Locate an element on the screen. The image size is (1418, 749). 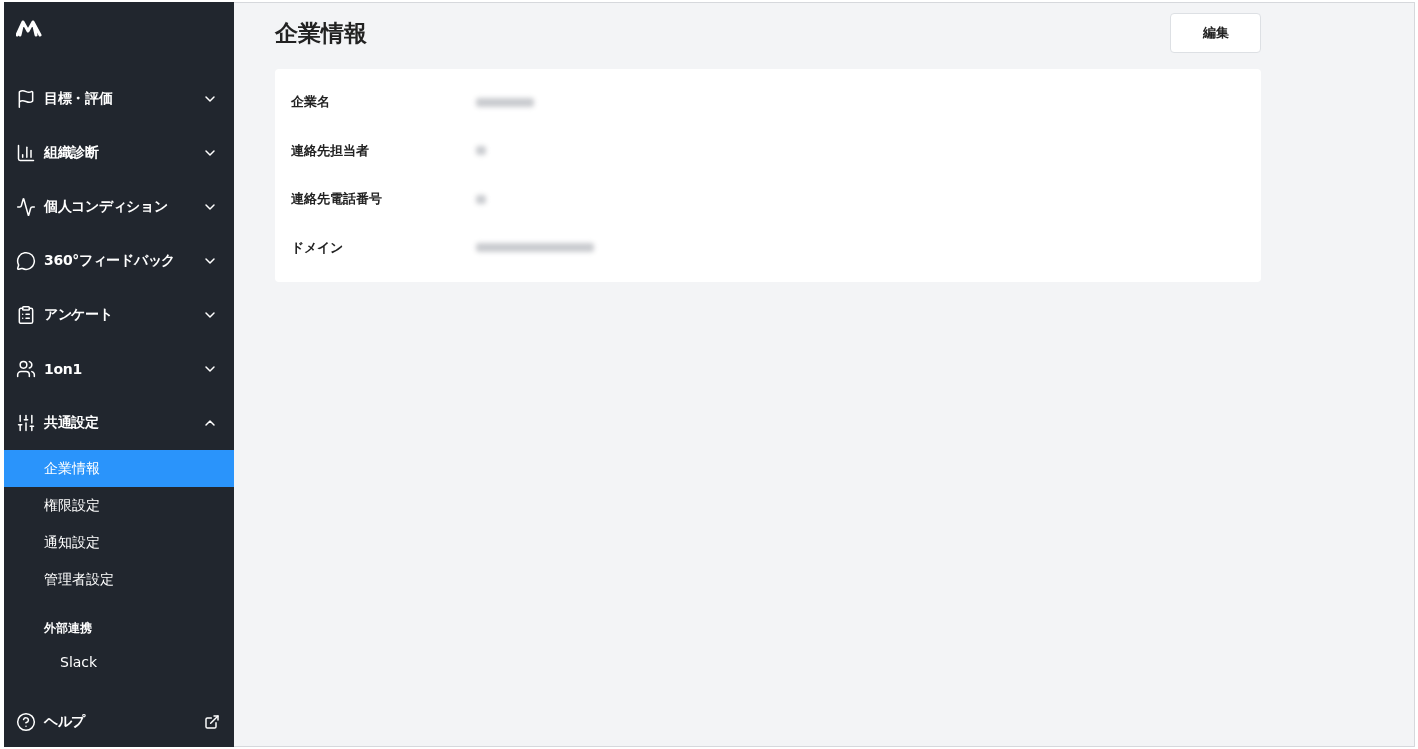
help-label: ヘルプ is located at coordinates (65, 722).